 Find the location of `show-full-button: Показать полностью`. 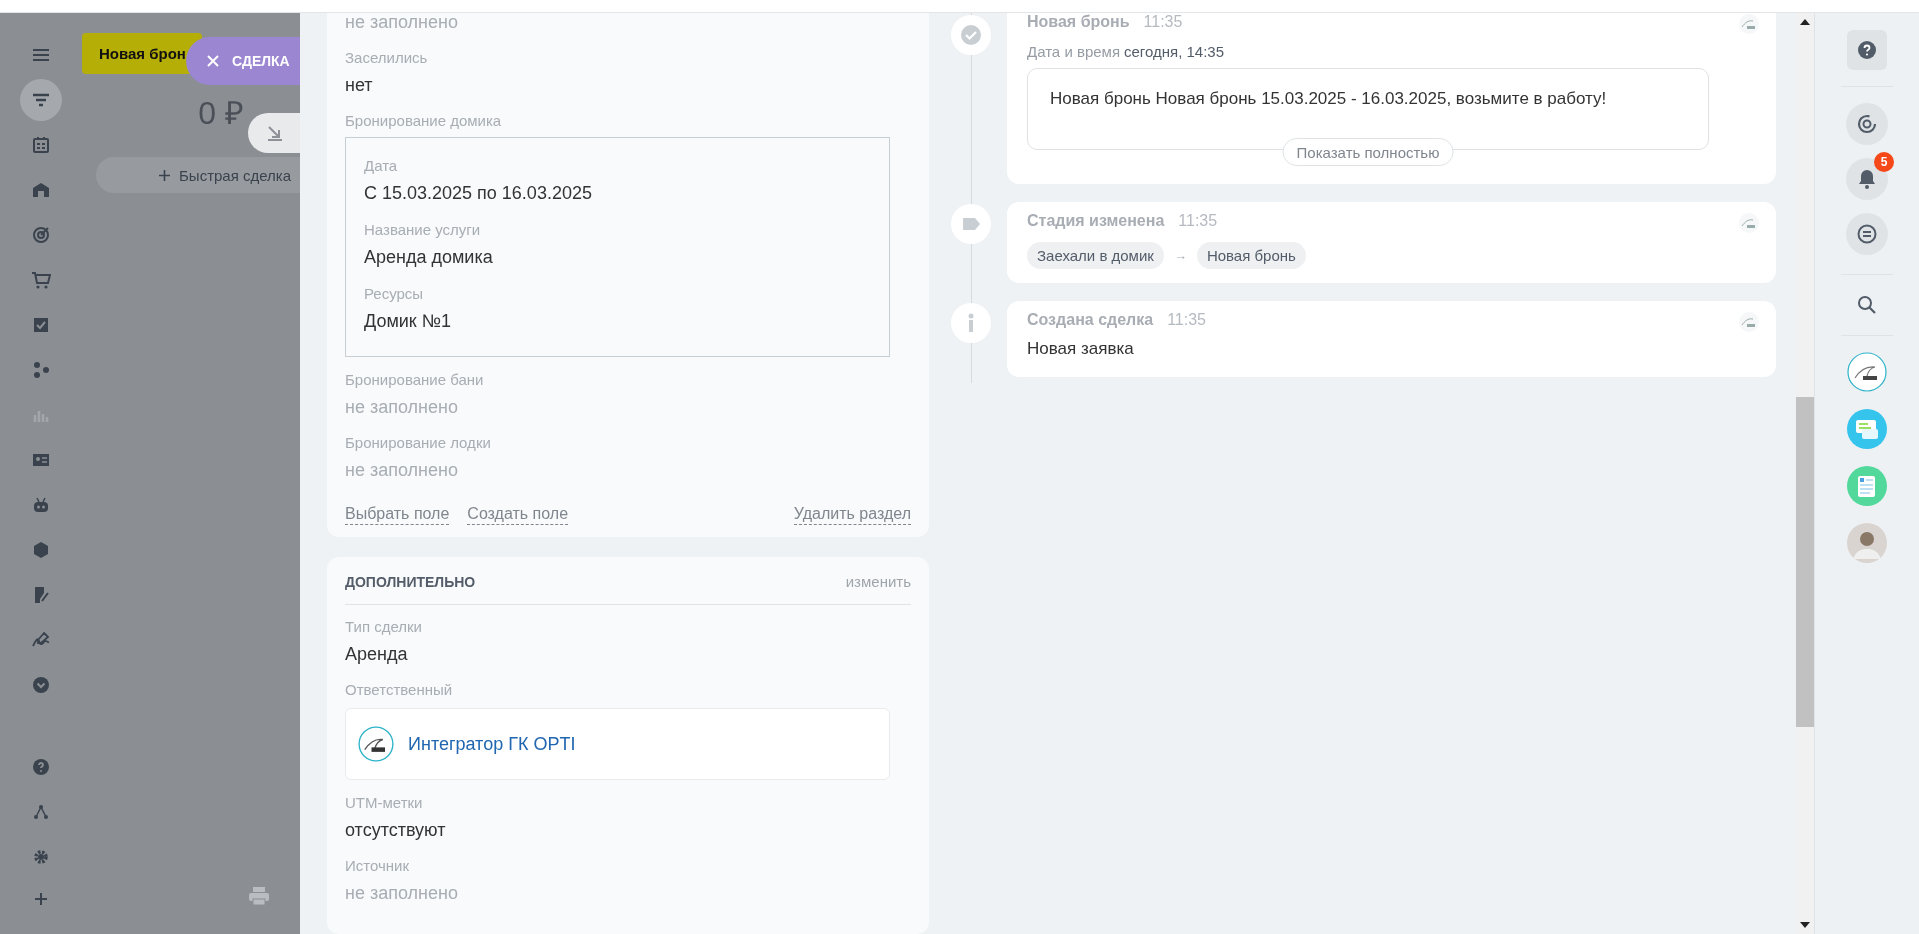

show-full-button: Показать полностью is located at coordinates (1368, 152).